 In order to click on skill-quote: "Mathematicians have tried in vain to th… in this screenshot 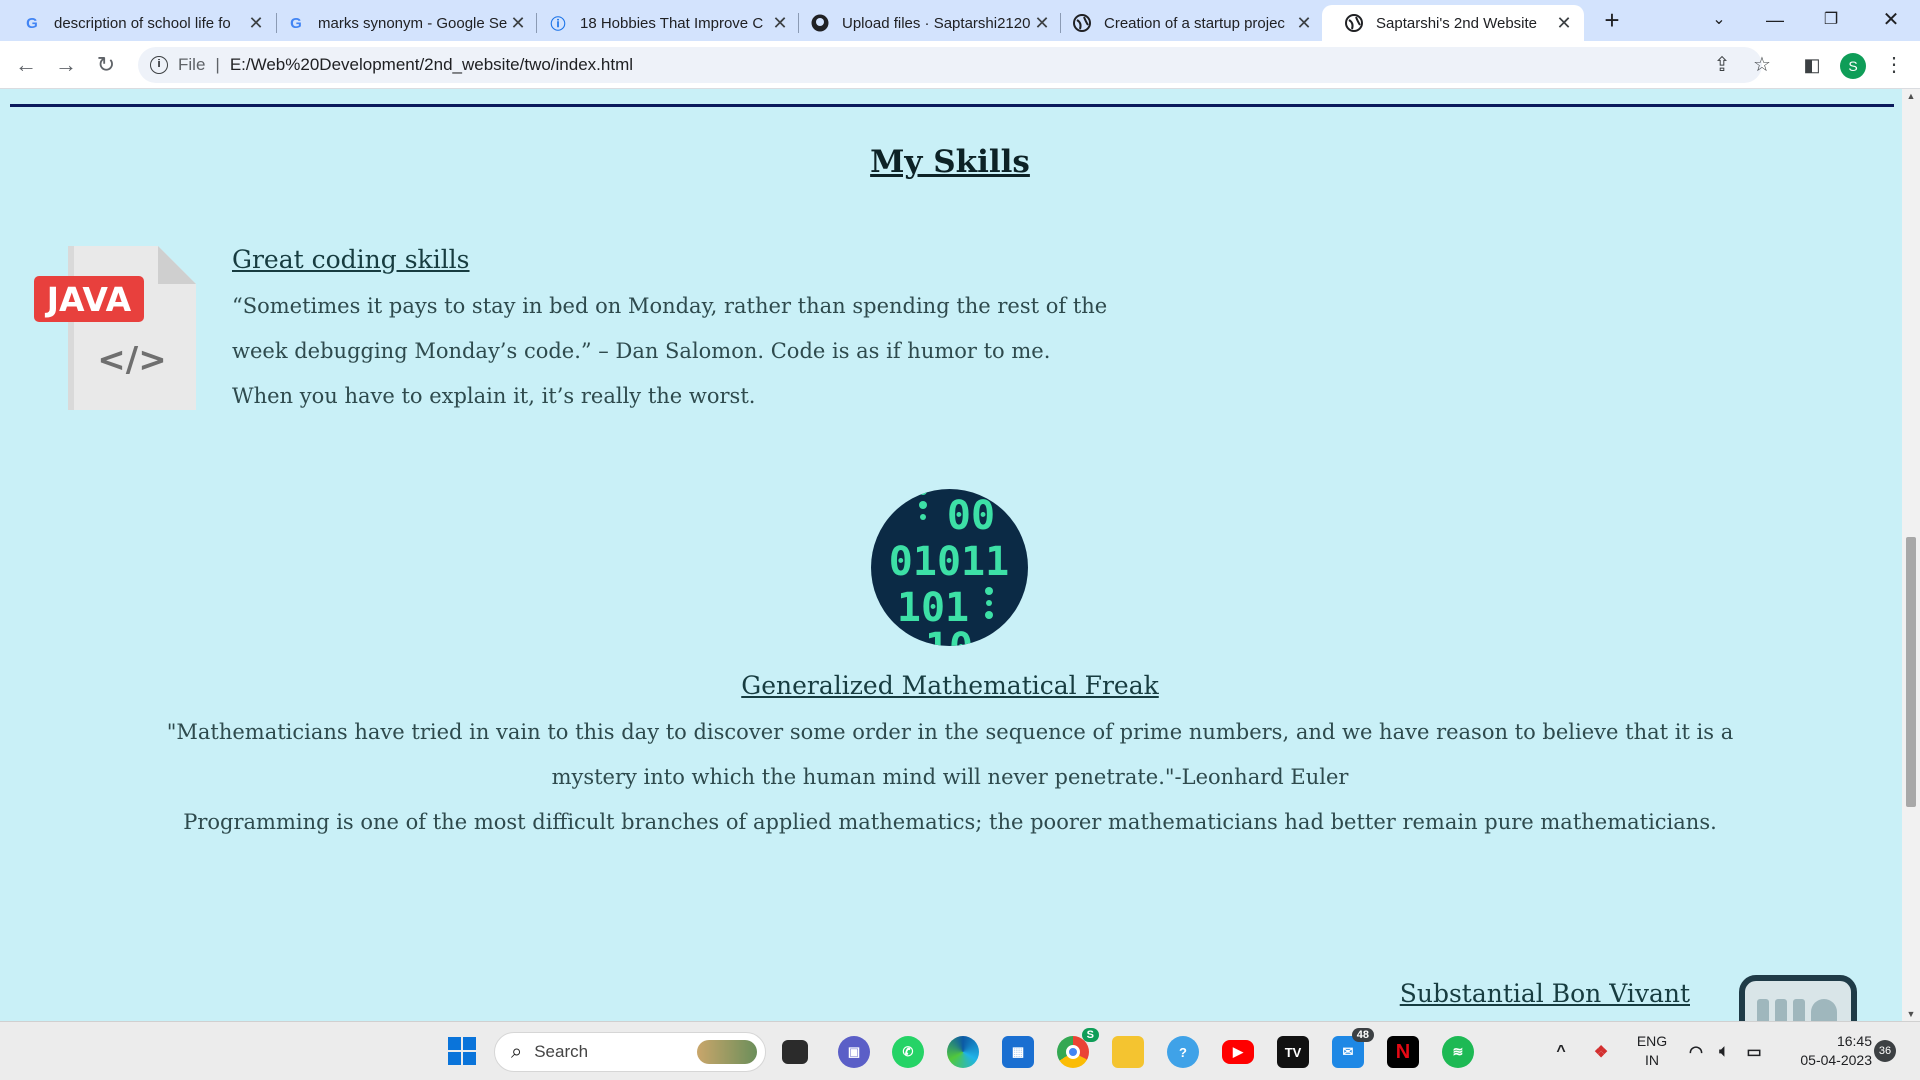, I will do `click(950, 754)`.